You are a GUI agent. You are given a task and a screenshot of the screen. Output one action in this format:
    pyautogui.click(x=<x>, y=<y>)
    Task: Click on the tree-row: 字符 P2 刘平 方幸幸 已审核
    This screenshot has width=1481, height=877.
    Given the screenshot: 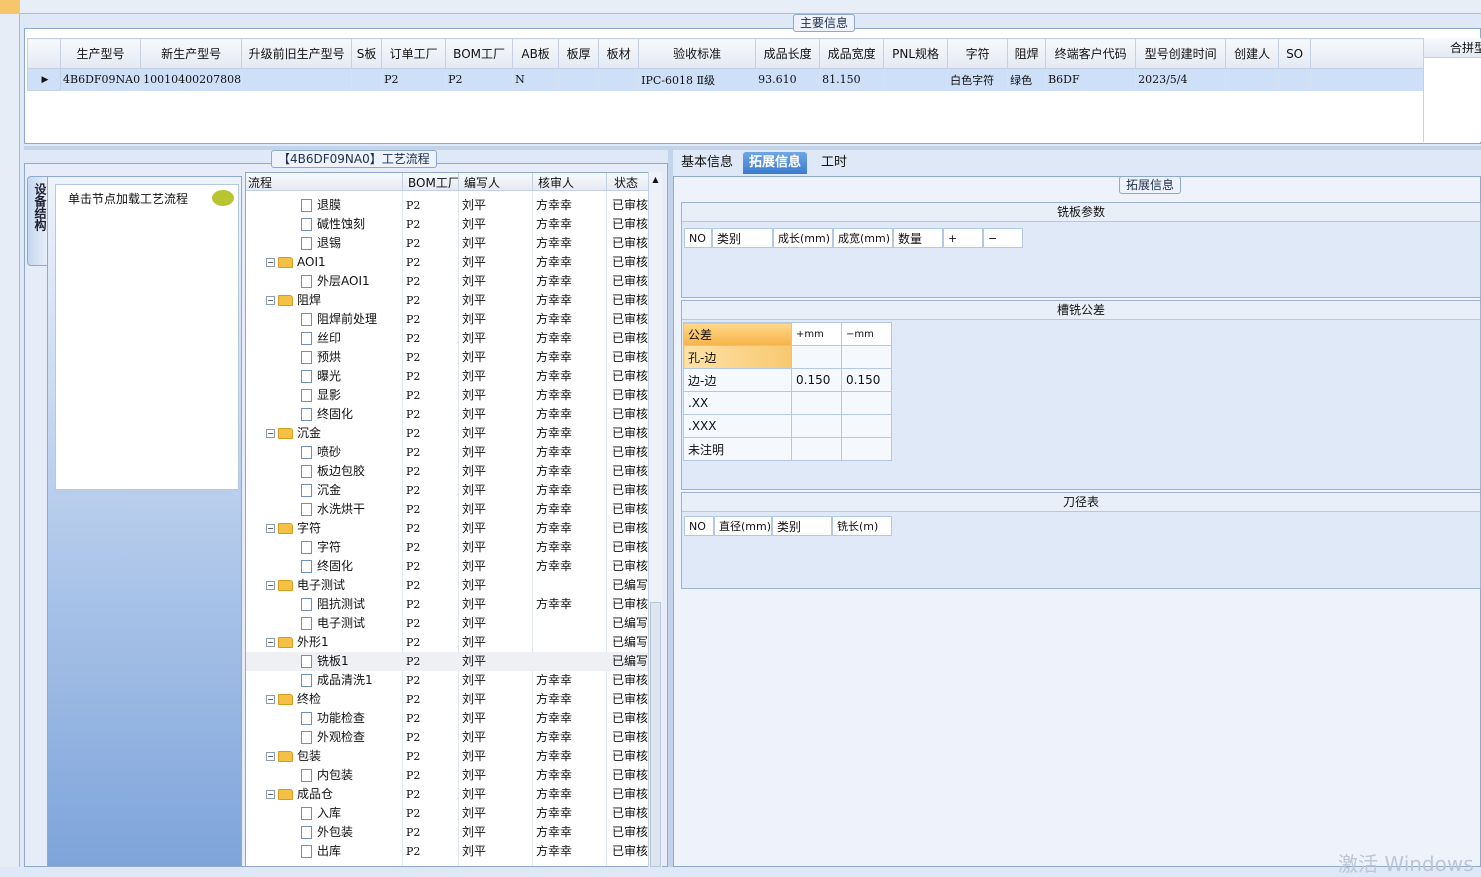 What is the action you would take?
    pyautogui.click(x=448, y=547)
    